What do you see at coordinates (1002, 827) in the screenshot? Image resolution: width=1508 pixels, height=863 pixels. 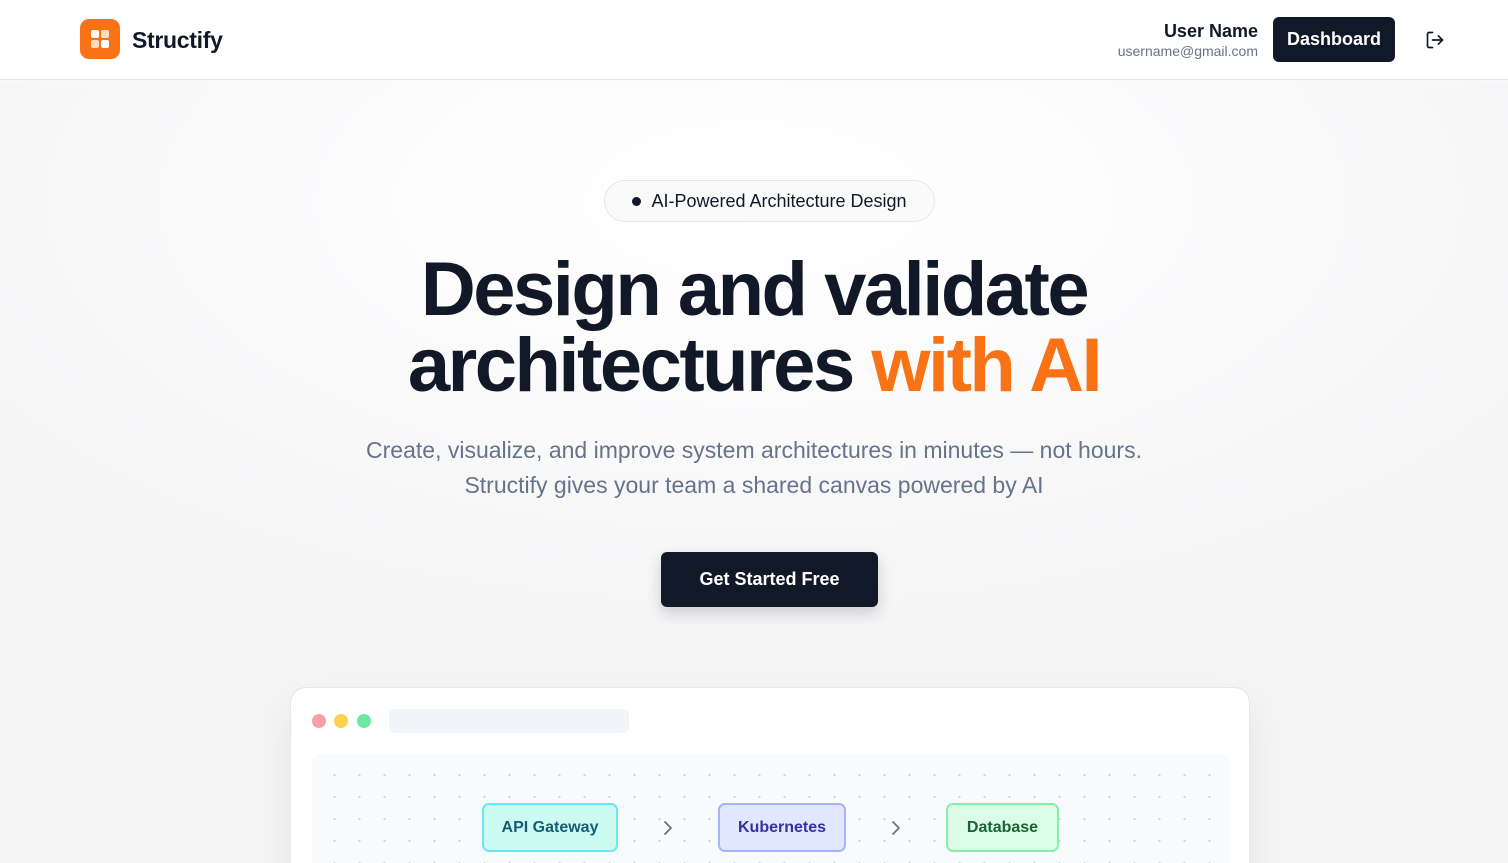 I see `node-database: Database` at bounding box center [1002, 827].